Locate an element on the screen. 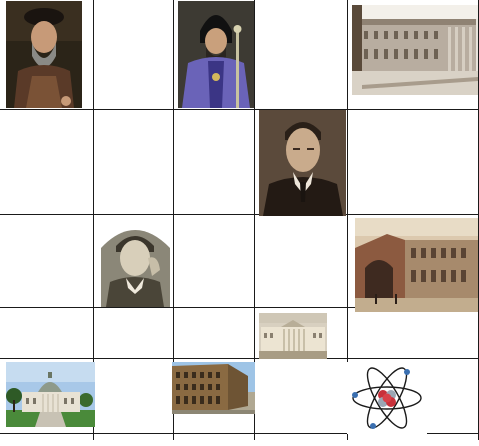 This screenshot has height=446, width=479. photo-classical-building is located at coordinates (293, 336).